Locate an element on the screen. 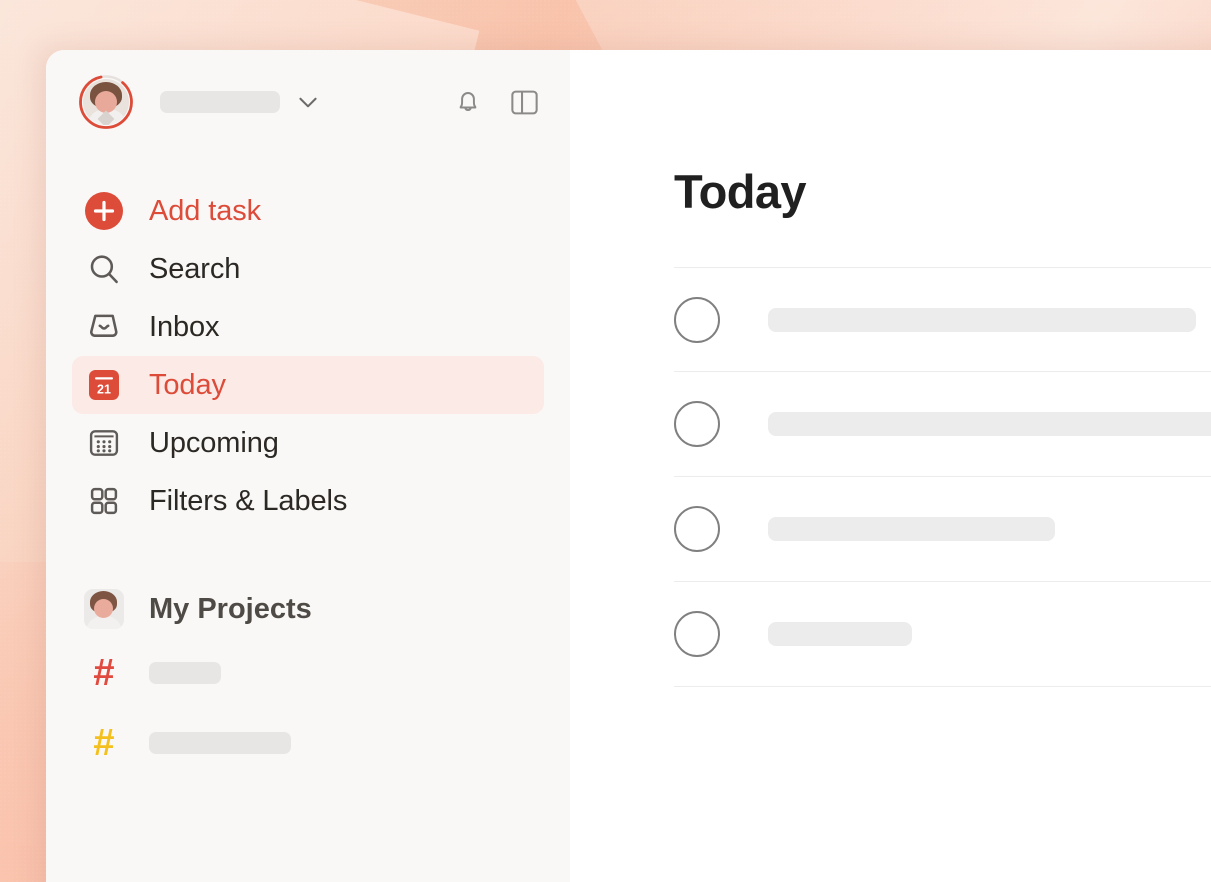 This screenshot has height=882, width=1211. plus-circle-icon is located at coordinates (104, 211).